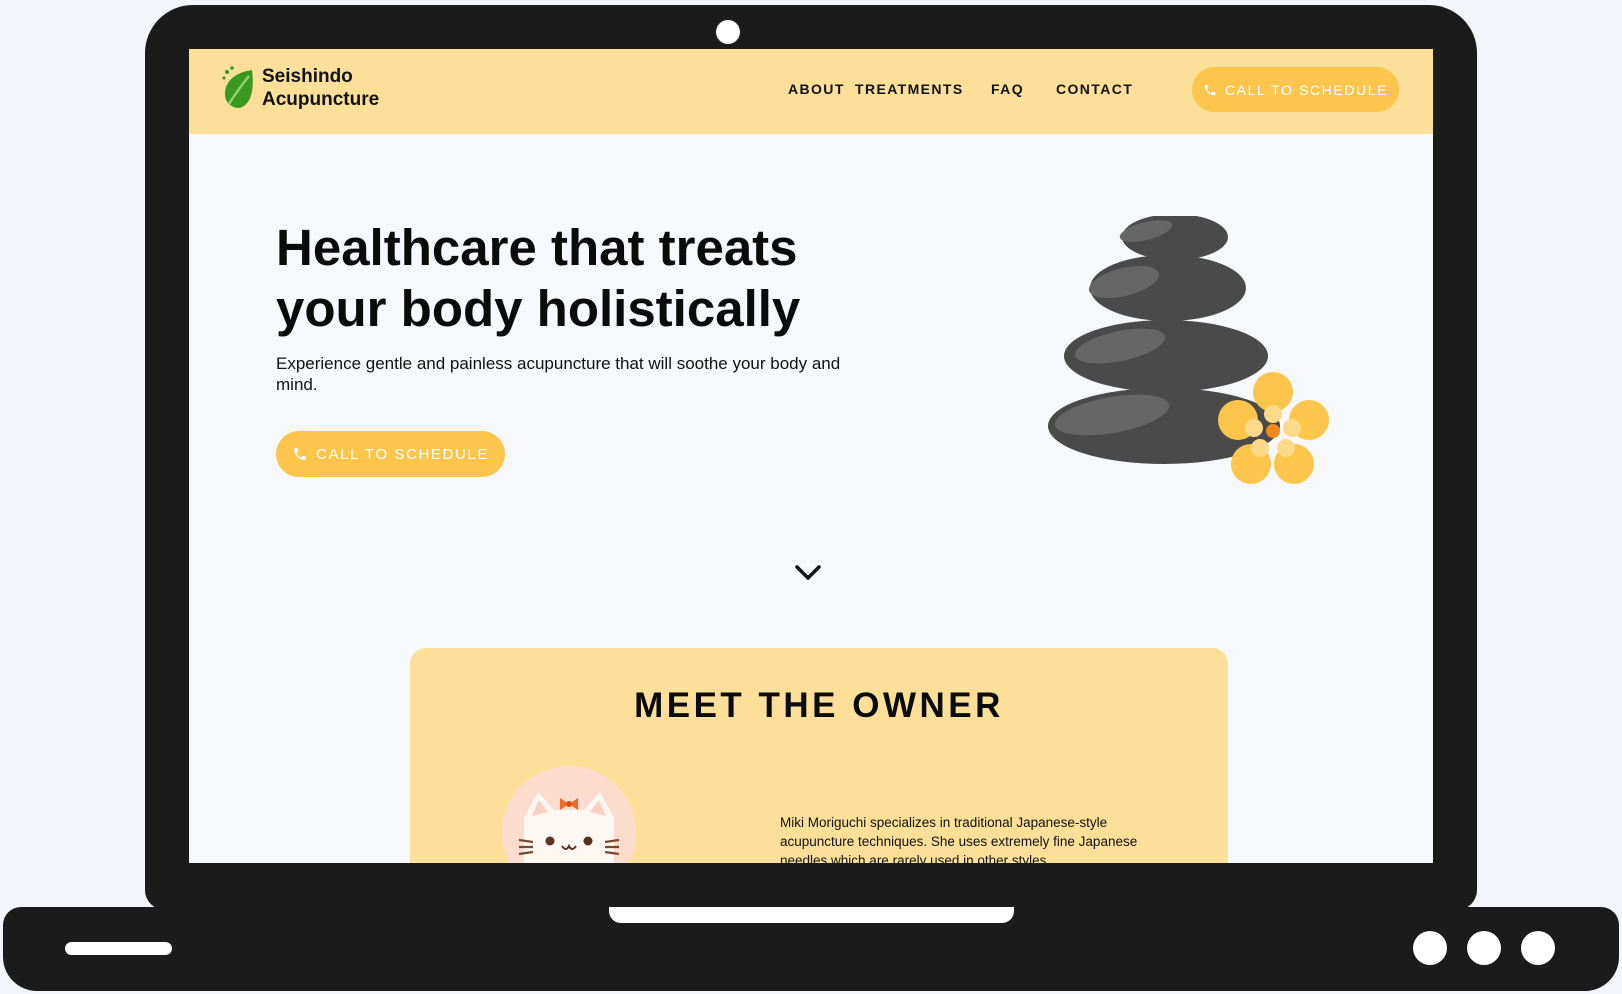 This screenshot has width=1622, height=994. I want to click on brand-logo: Seishindo Acupuncture, so click(320, 88).